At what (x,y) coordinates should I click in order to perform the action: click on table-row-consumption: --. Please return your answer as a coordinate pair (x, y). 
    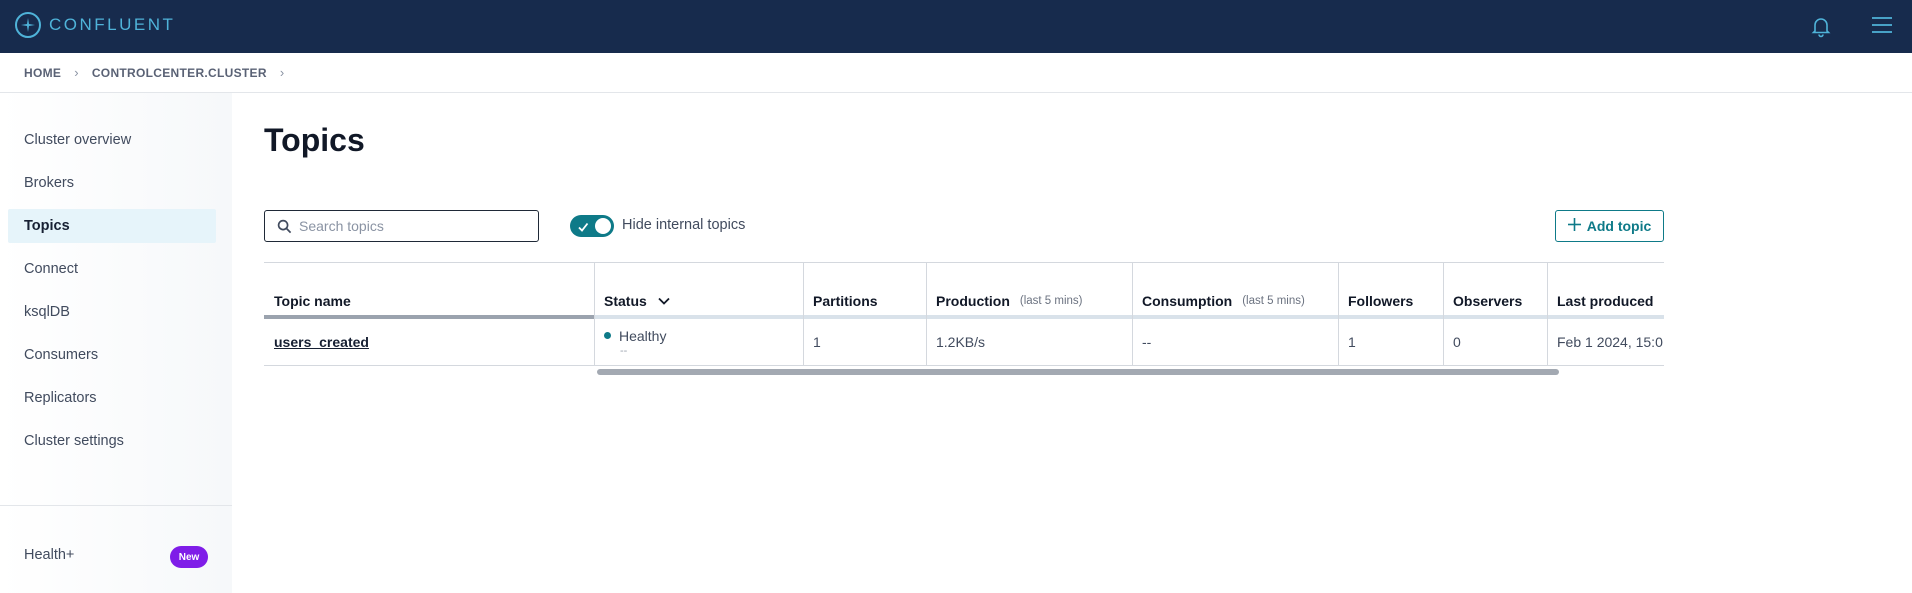
    Looking at the image, I should click on (1147, 342).